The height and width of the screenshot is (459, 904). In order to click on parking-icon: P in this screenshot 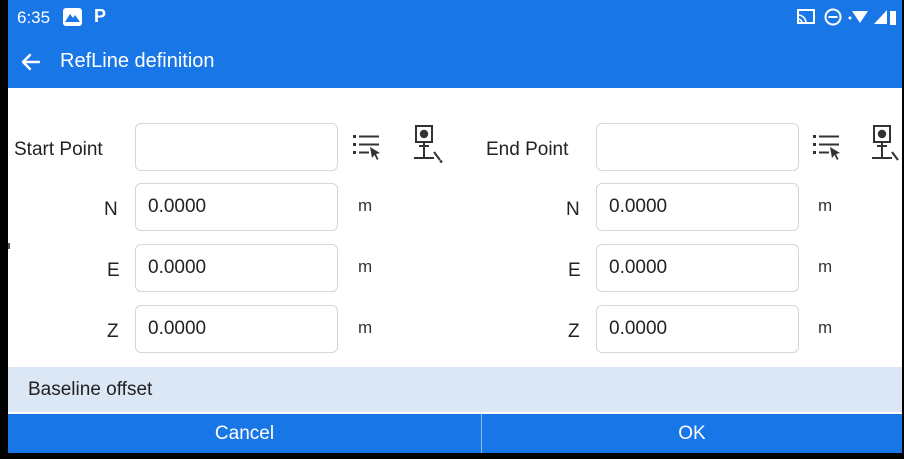, I will do `click(100, 16)`.